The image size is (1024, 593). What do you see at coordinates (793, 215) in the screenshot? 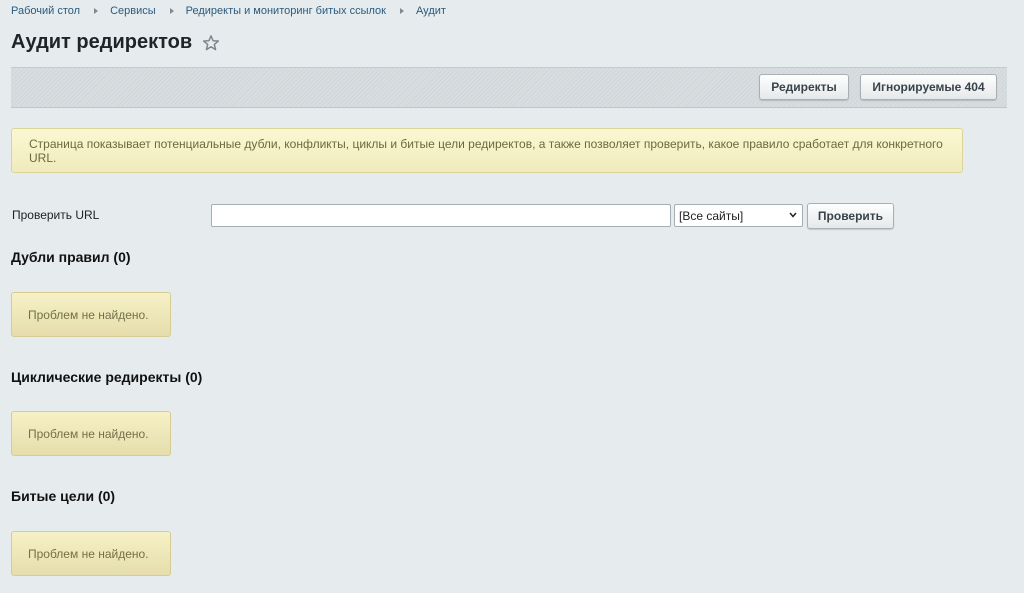
I see `chevron-down-icon` at bounding box center [793, 215].